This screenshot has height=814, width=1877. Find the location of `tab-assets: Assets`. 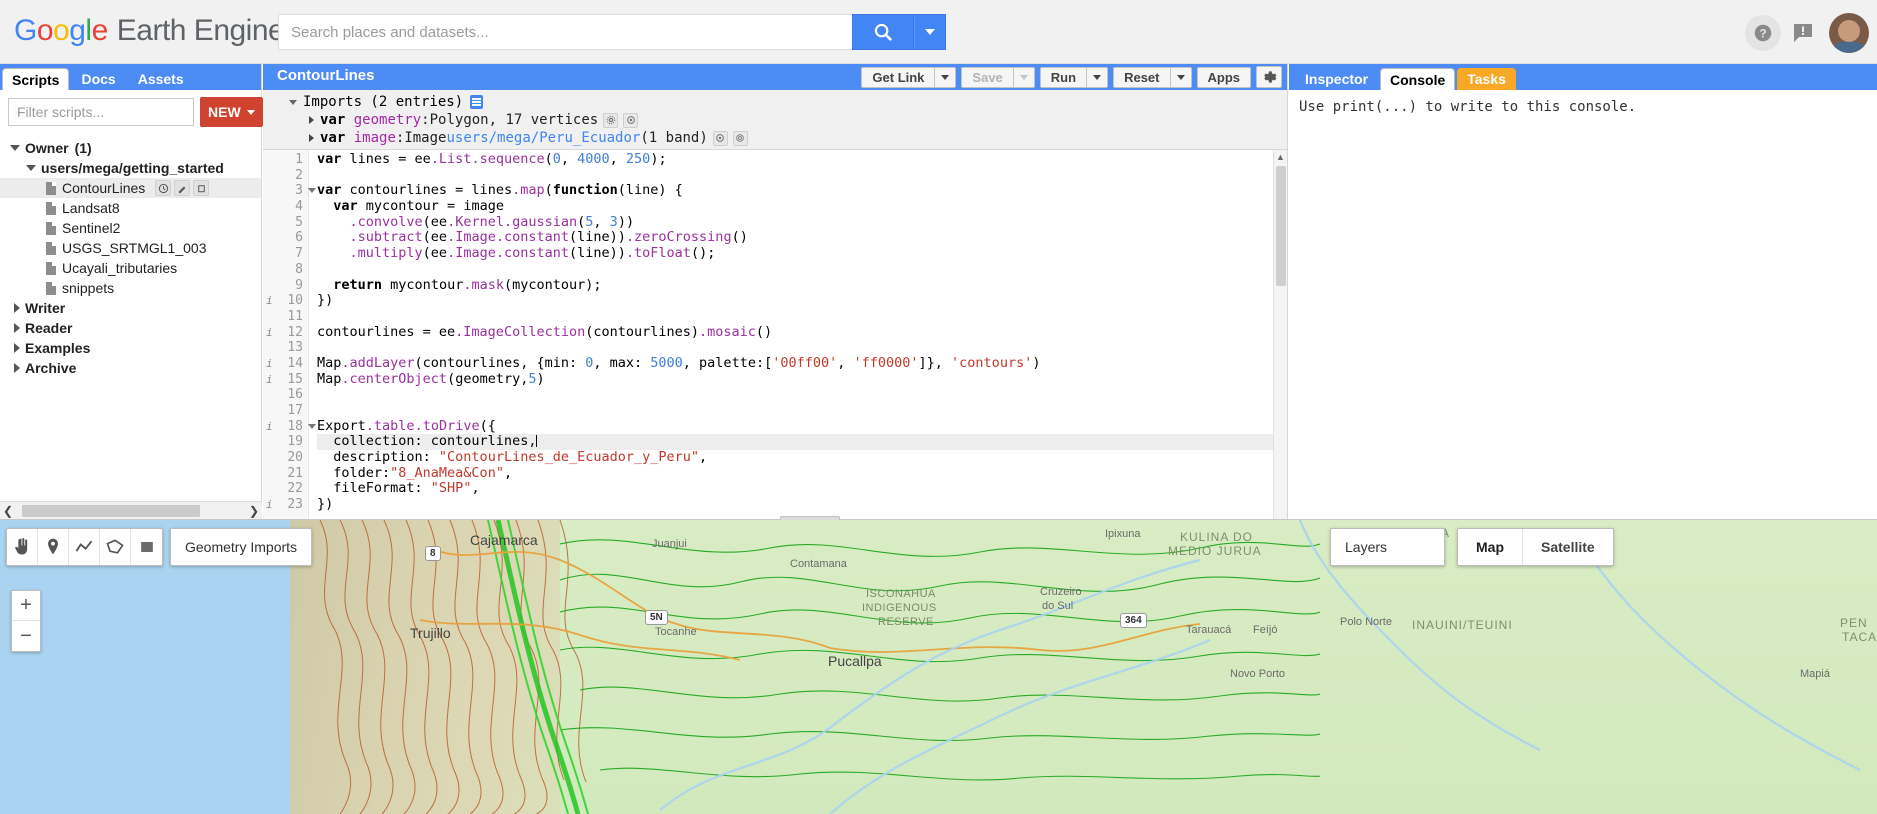

tab-assets: Assets is located at coordinates (161, 79).